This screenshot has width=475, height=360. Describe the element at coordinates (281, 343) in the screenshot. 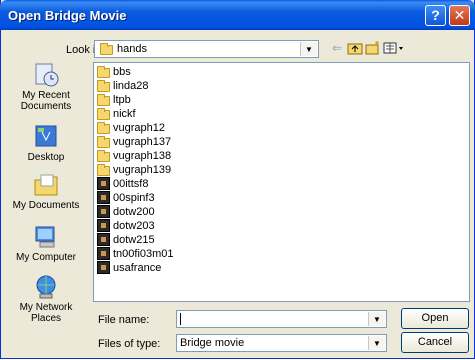

I see `file-type-dropdown: Bridge movie ▼` at that location.